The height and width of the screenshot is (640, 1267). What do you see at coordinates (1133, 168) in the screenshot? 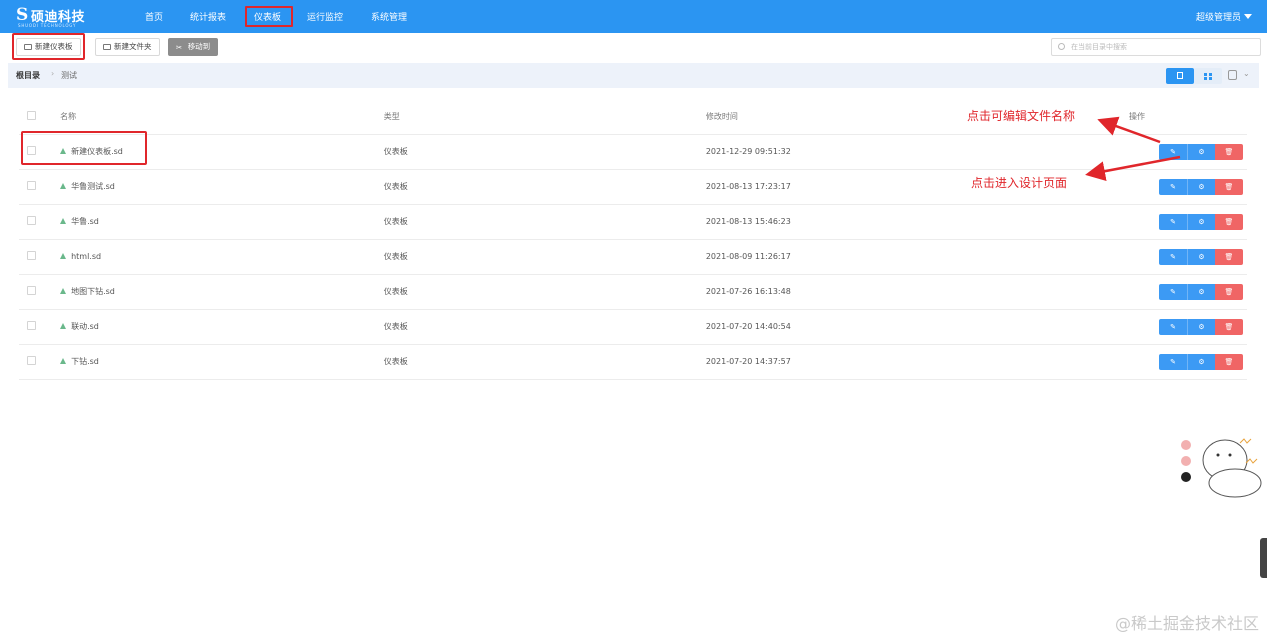
I see `arrow-to-design-annotation` at bounding box center [1133, 168].